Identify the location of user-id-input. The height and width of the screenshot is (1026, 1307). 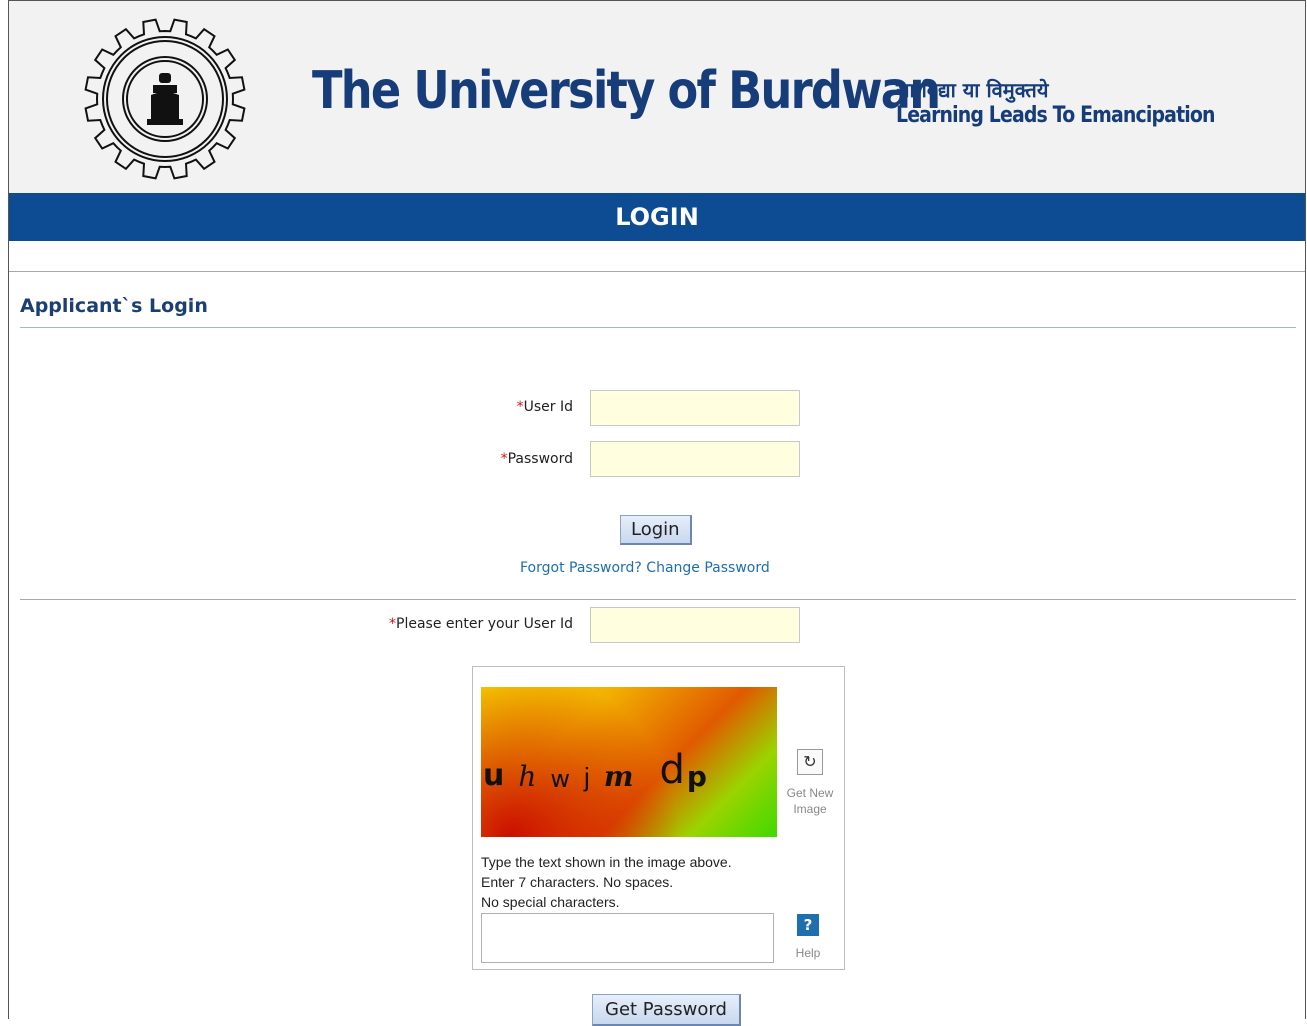
(695, 408).